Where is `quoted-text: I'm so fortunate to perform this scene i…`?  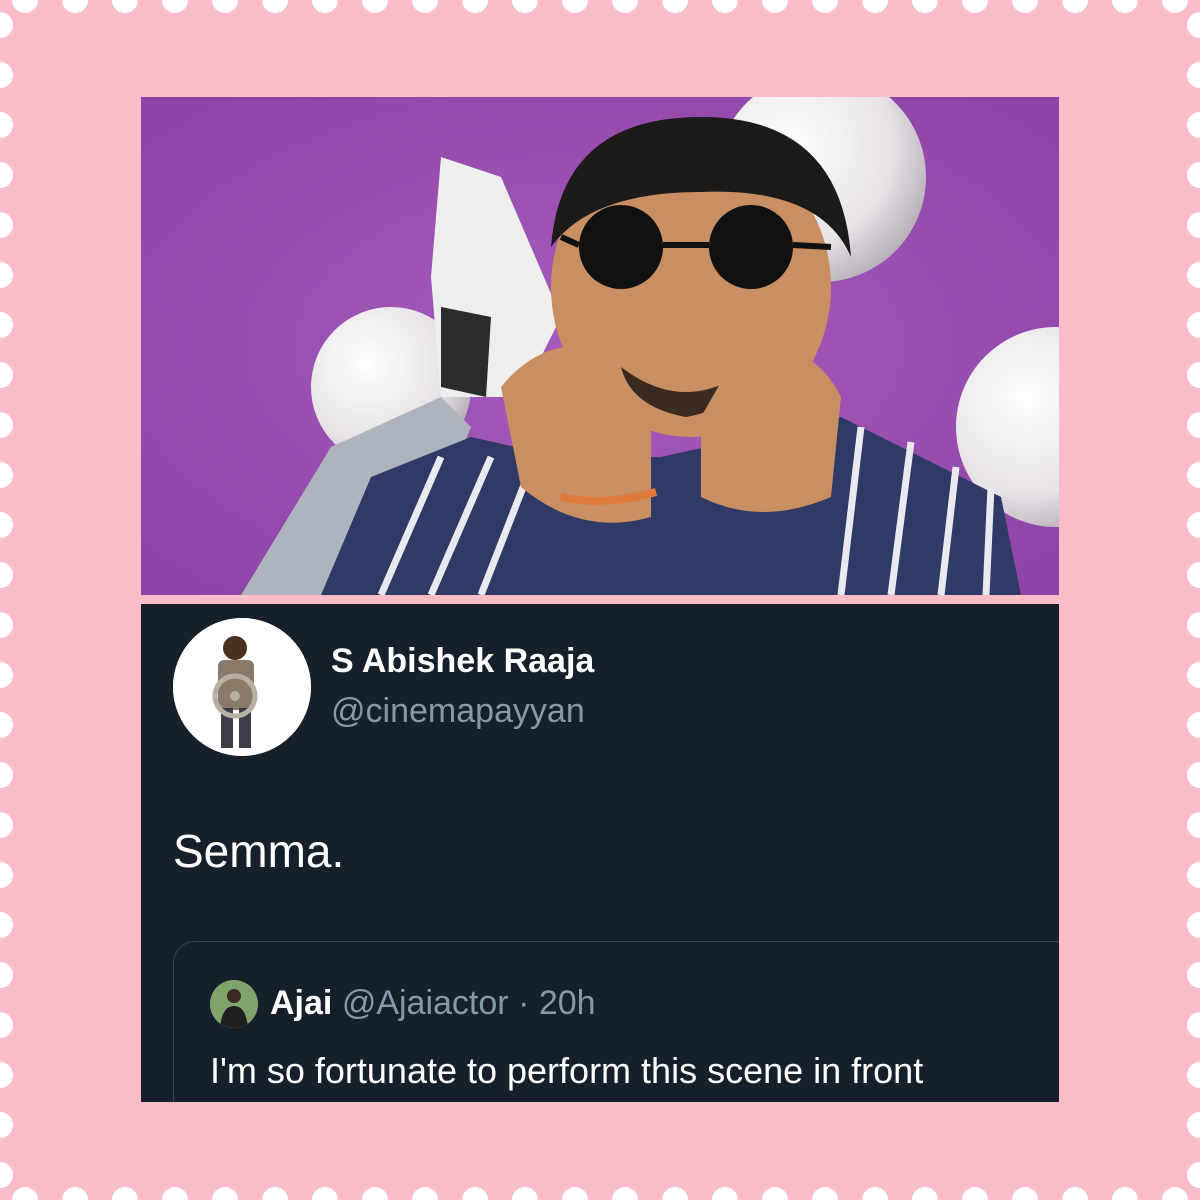 quoted-text: I'm so fortunate to perform this scene i… is located at coordinates (567, 1070).